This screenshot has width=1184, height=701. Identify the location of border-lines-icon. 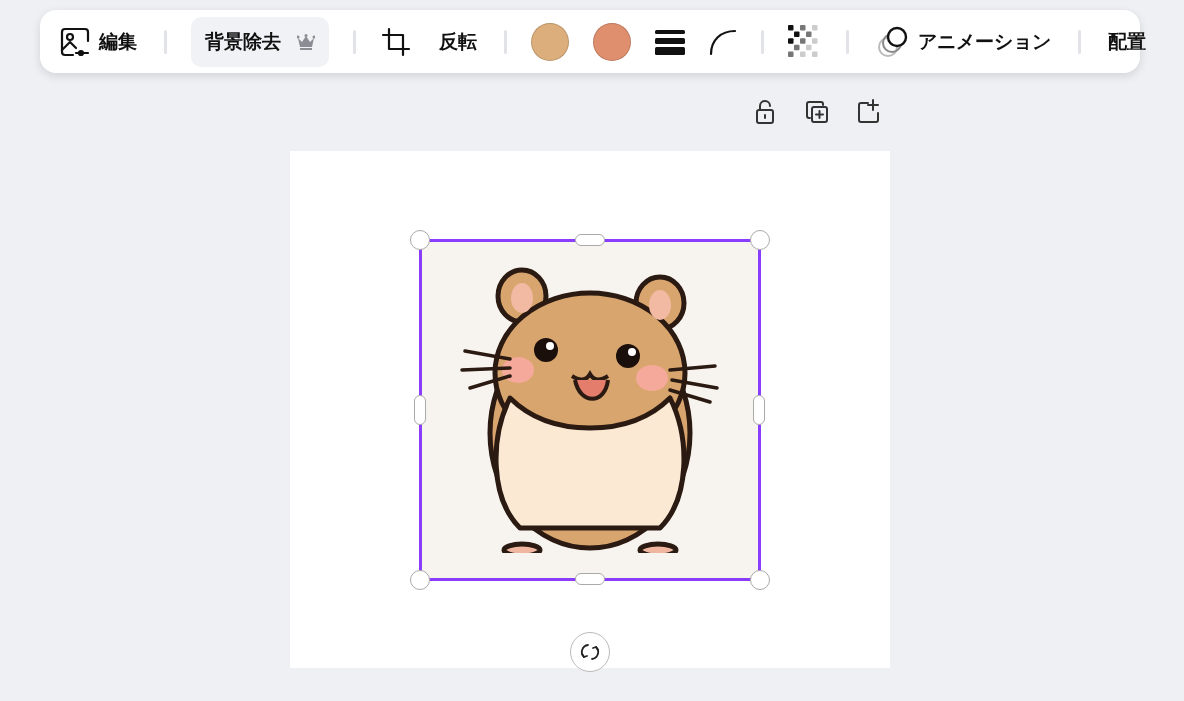
(670, 41).